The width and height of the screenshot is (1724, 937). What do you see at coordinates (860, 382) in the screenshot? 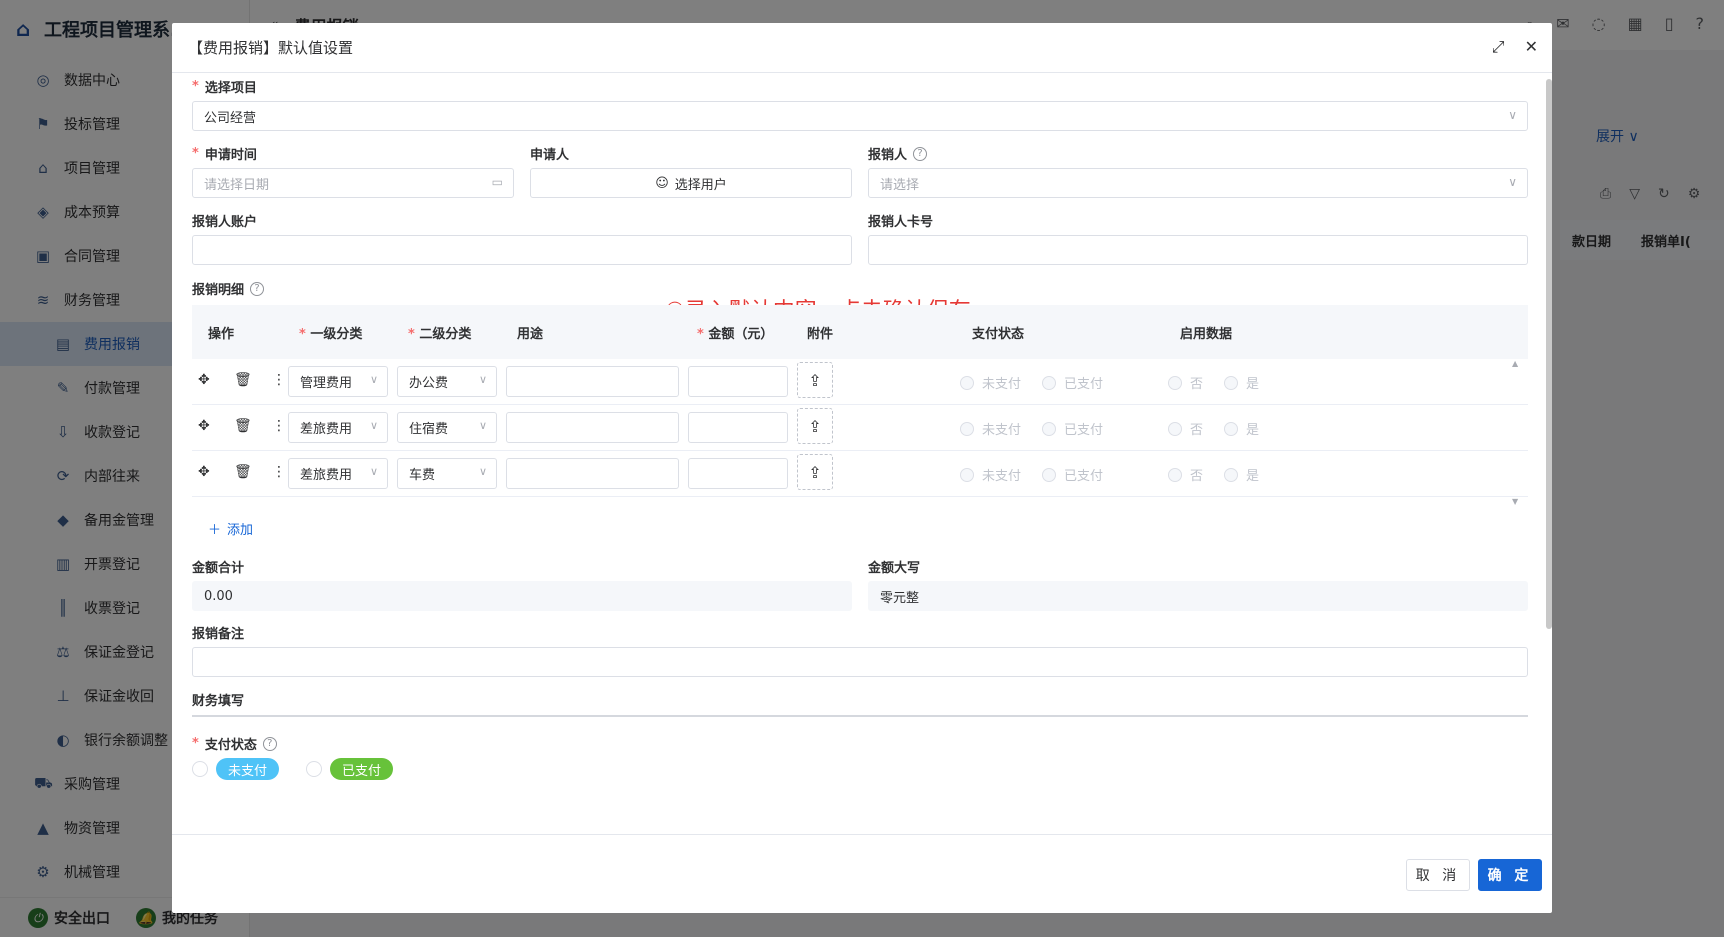
I see `table-row: ✥ 🗑 ⋮ 管理费用 ∨ 办公费 ∨ ⇪ 未支付 已支付 否 是` at bounding box center [860, 382].